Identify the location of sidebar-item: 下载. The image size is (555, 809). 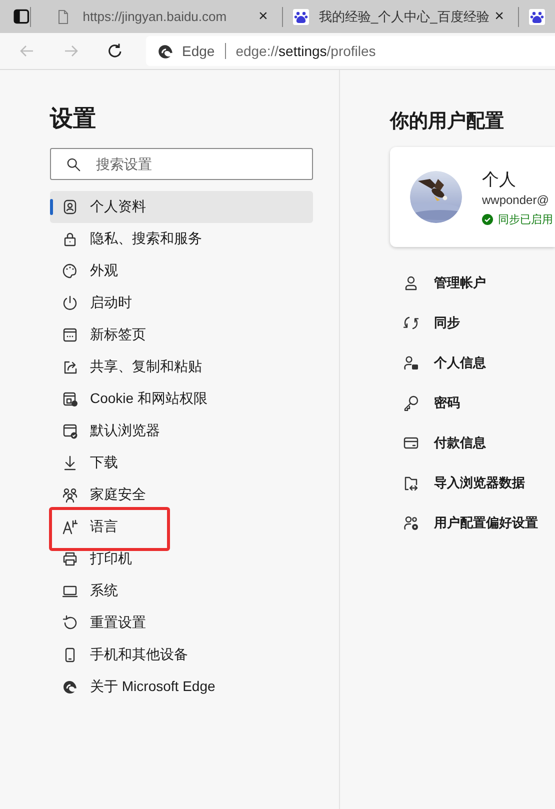
(181, 463).